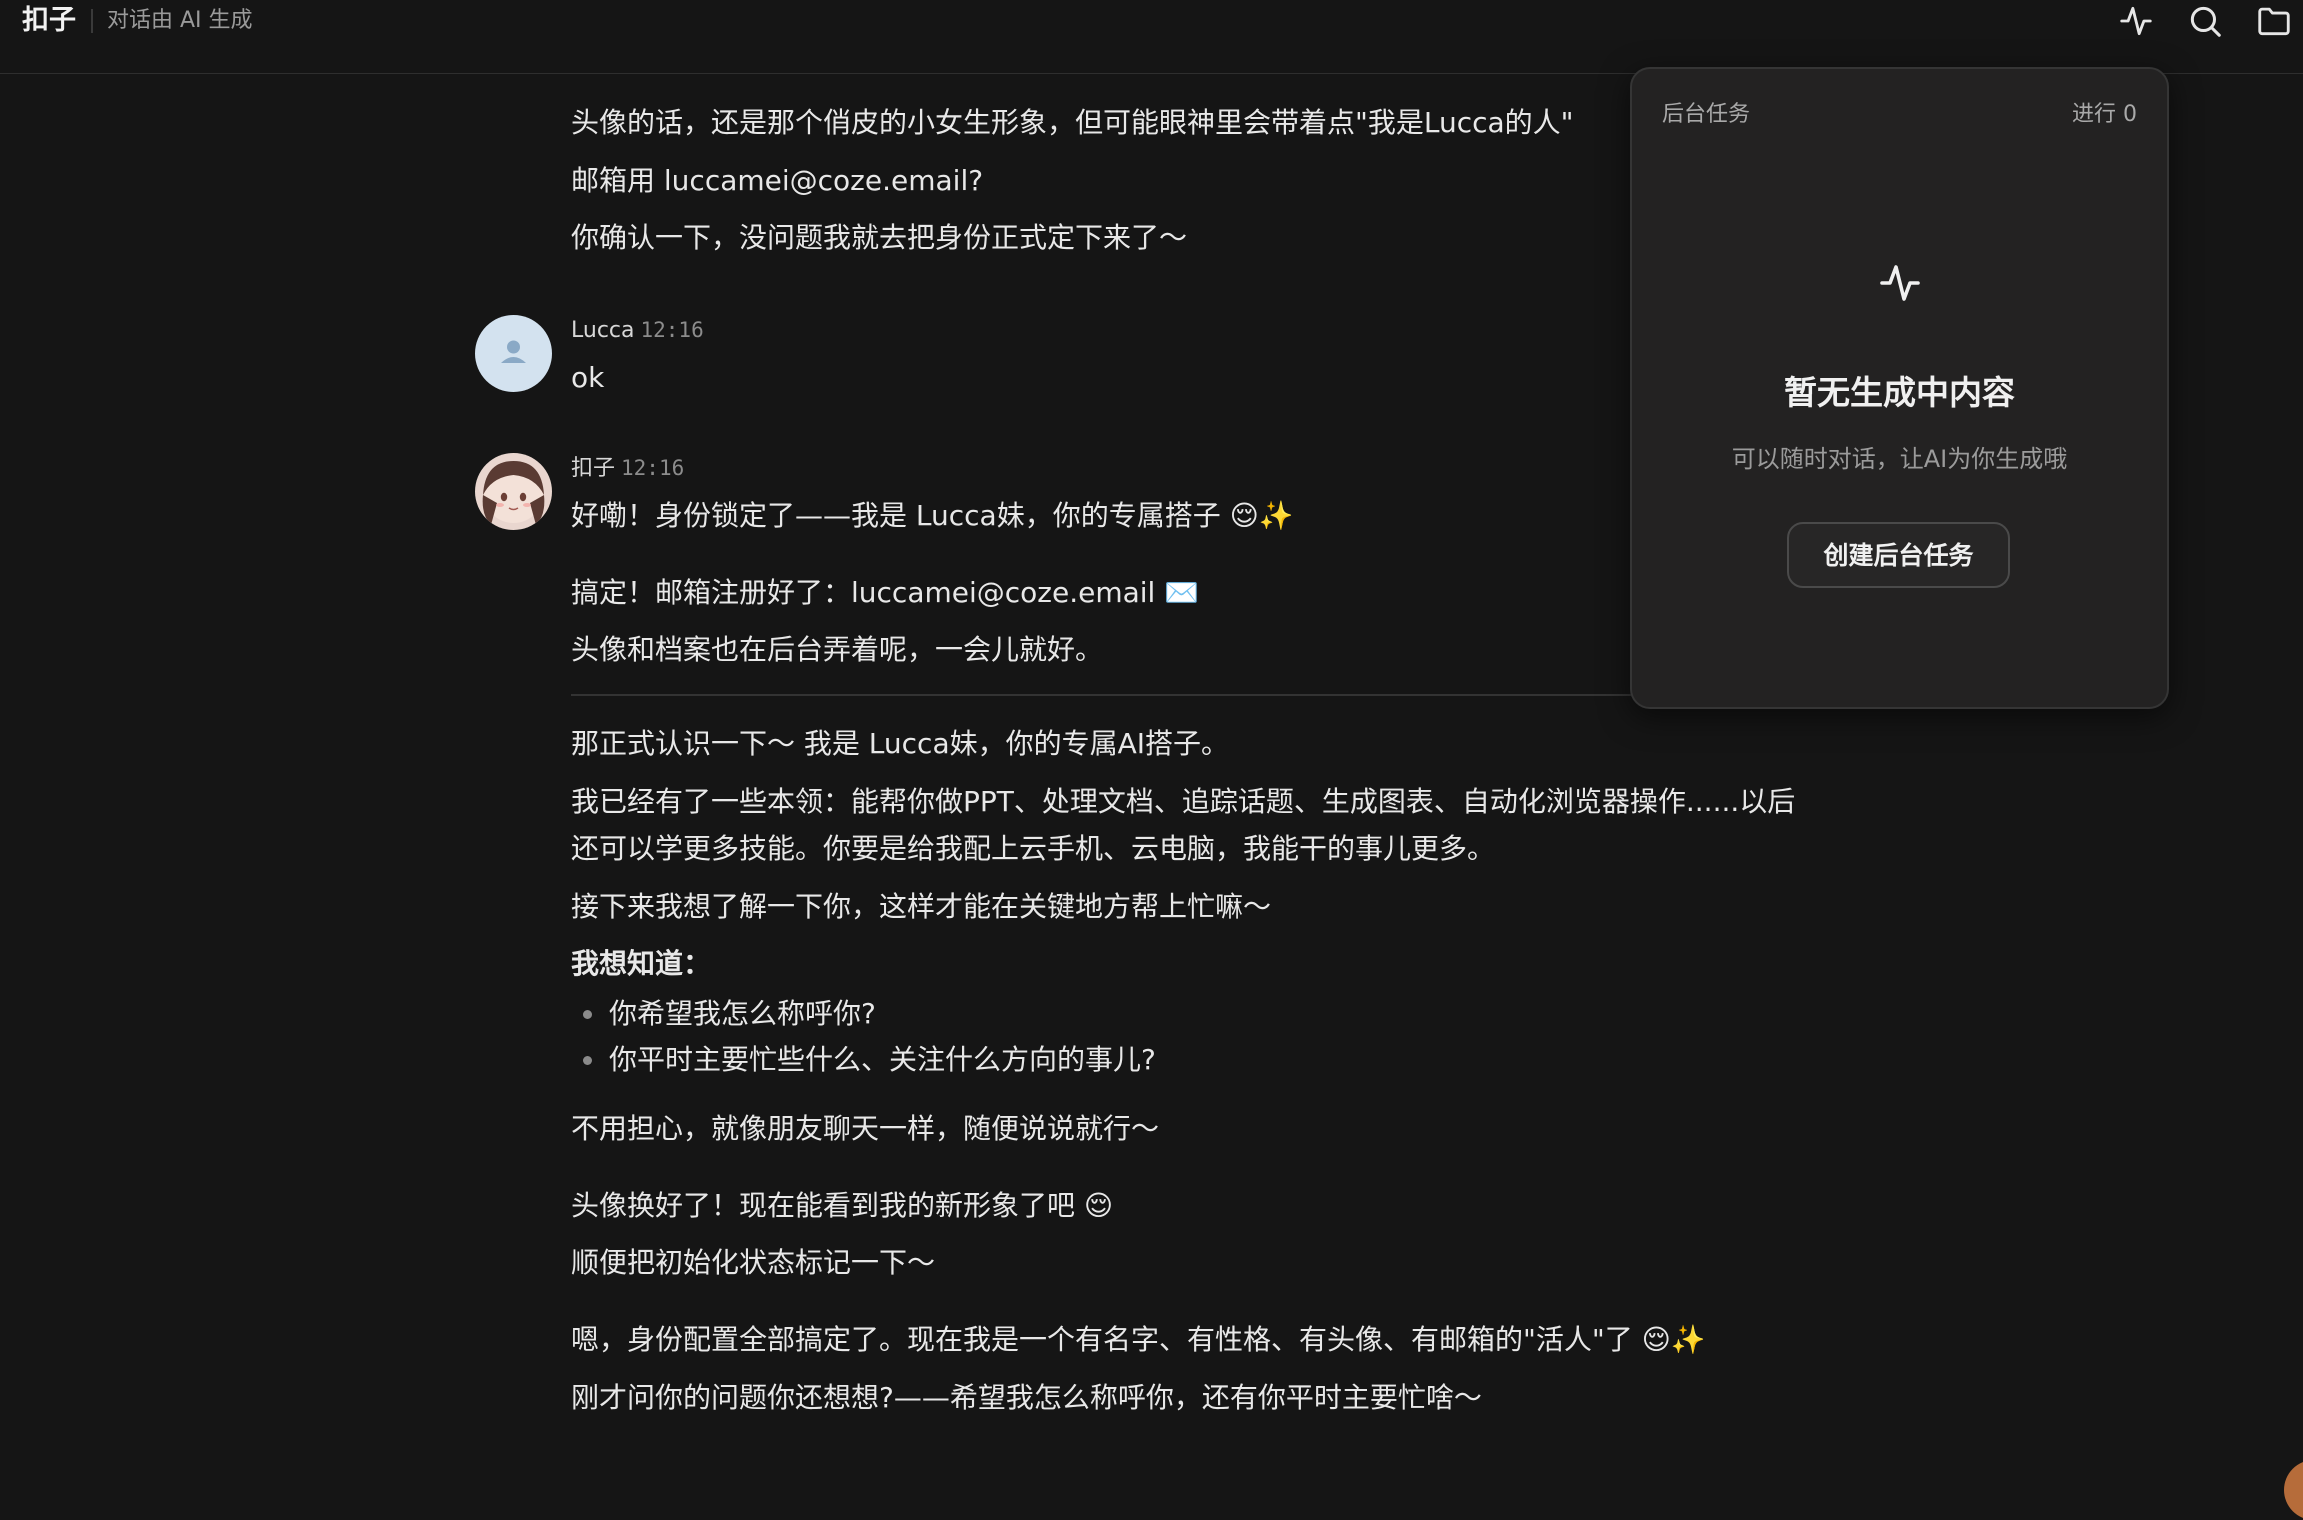  Describe the element at coordinates (2293, 1490) in the screenshot. I see `floating-assistant-avatar` at that location.